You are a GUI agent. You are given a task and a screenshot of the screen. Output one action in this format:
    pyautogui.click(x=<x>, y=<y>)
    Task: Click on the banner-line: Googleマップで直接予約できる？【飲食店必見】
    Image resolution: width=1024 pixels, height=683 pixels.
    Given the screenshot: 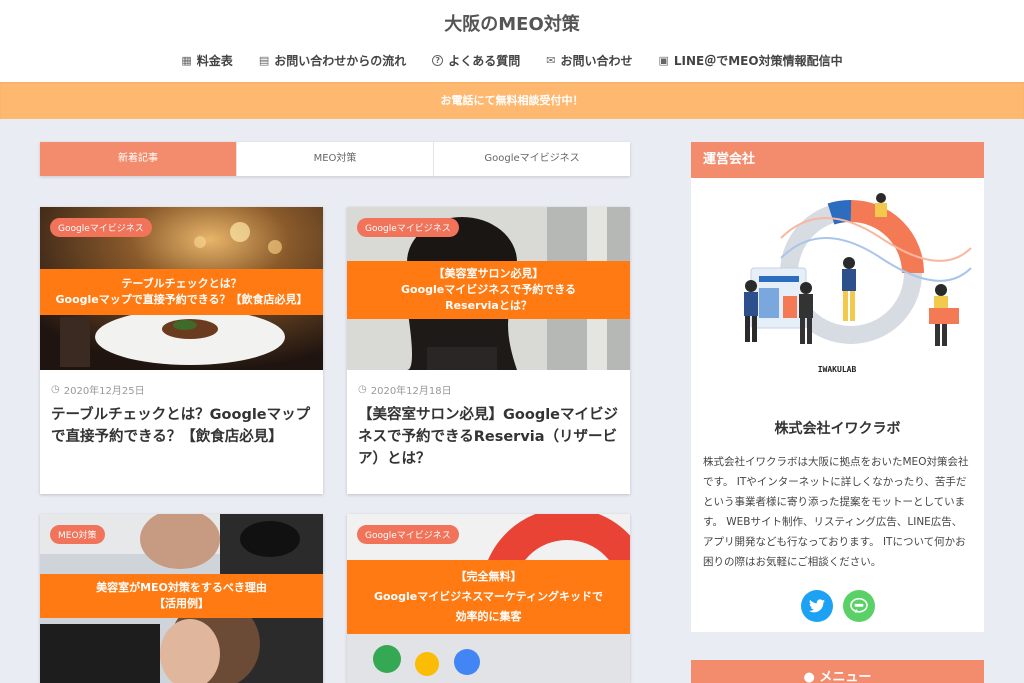 What is the action you would take?
    pyautogui.click(x=181, y=299)
    